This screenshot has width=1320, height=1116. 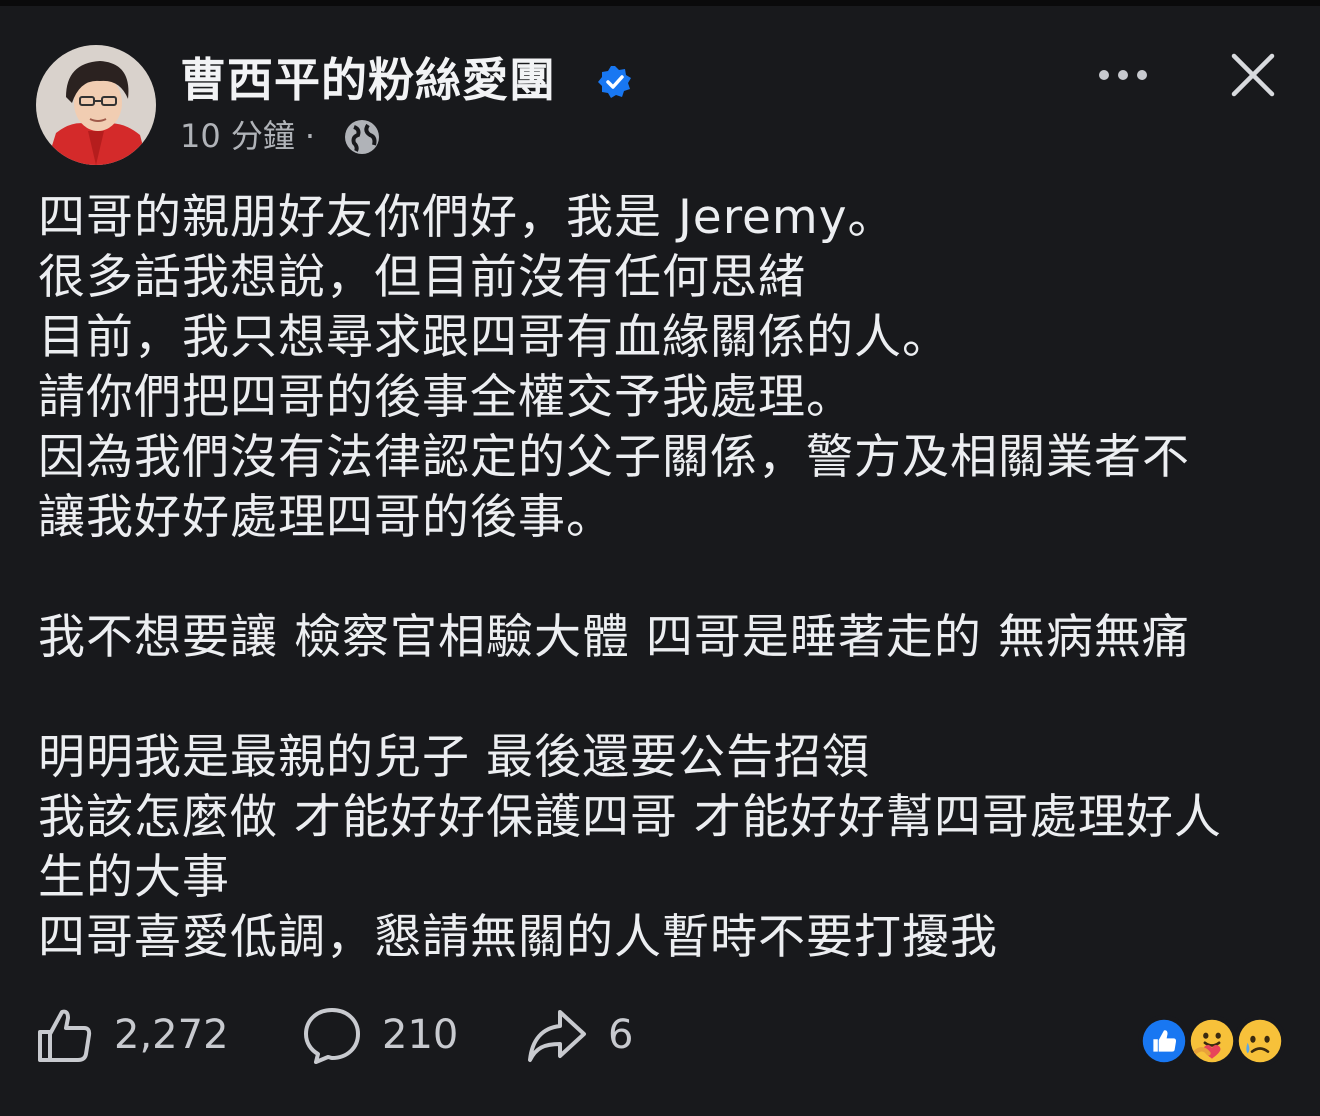 I want to click on post-actions: 2,272 210 6, so click(x=660, y=1035).